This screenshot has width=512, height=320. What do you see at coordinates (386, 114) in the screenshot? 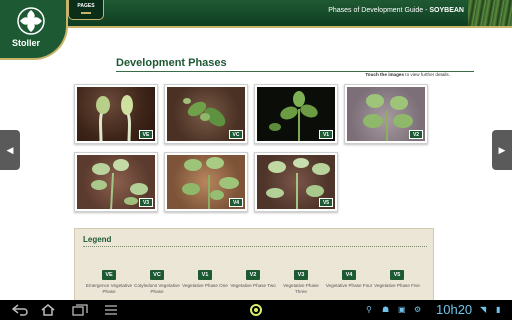
I see `phase-thumbnail-v2: V2` at bounding box center [386, 114].